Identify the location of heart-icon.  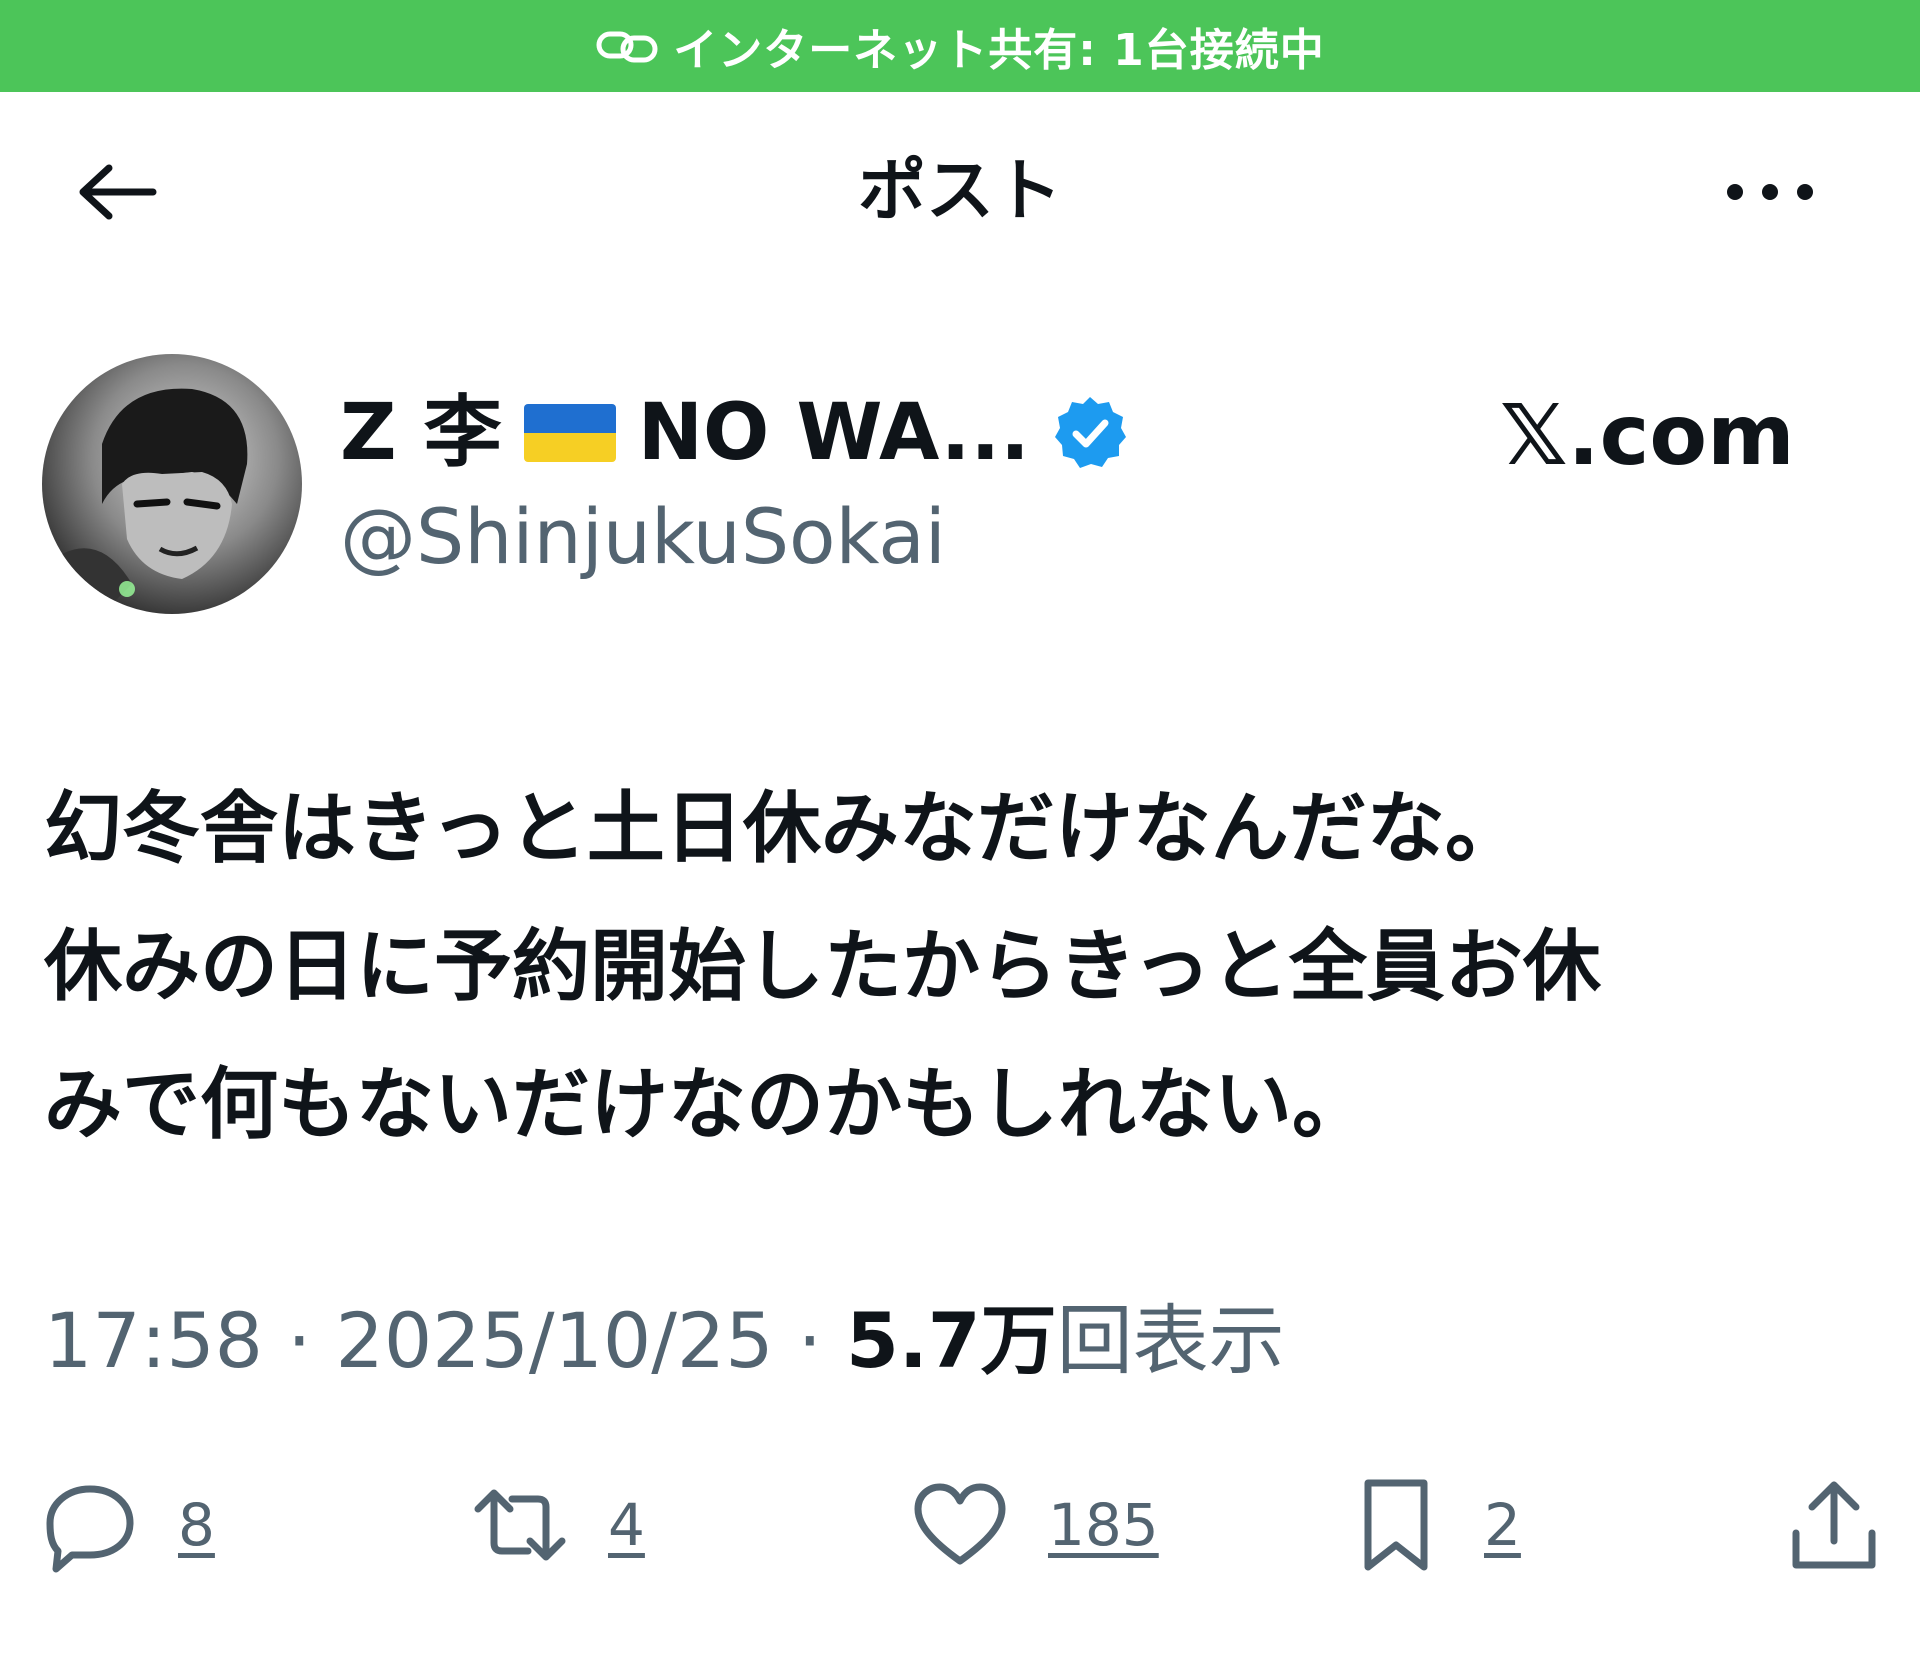
(960, 1524).